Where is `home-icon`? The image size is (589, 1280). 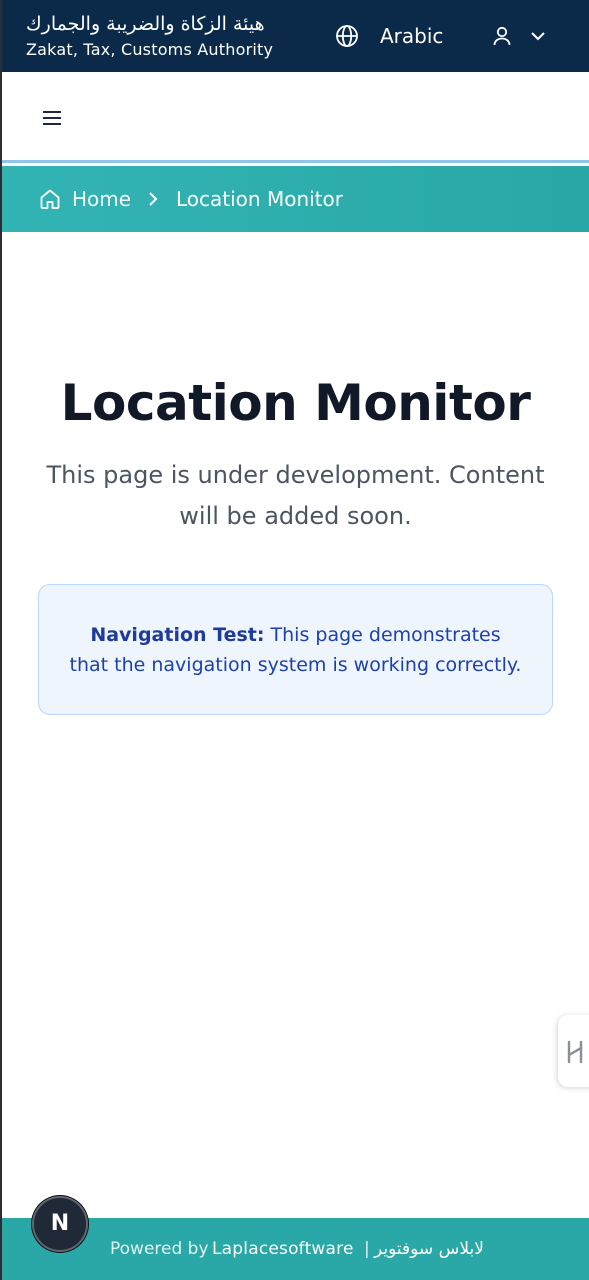 home-icon is located at coordinates (50, 199).